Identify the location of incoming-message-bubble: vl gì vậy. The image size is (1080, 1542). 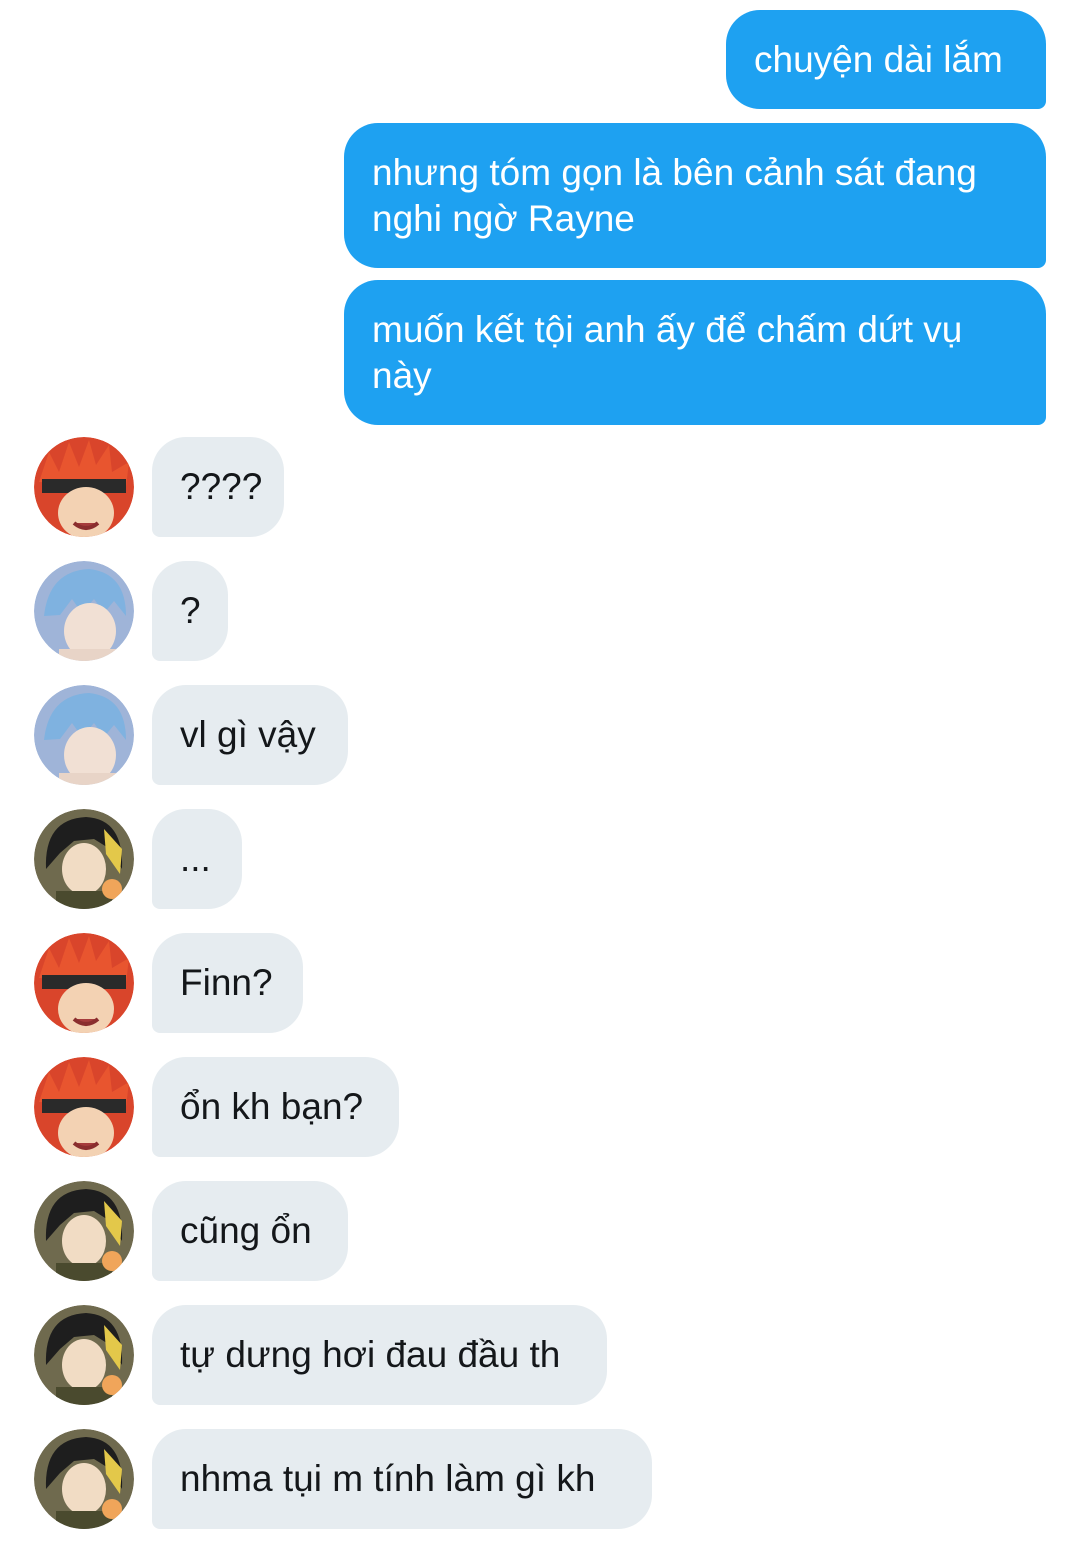
(250, 735).